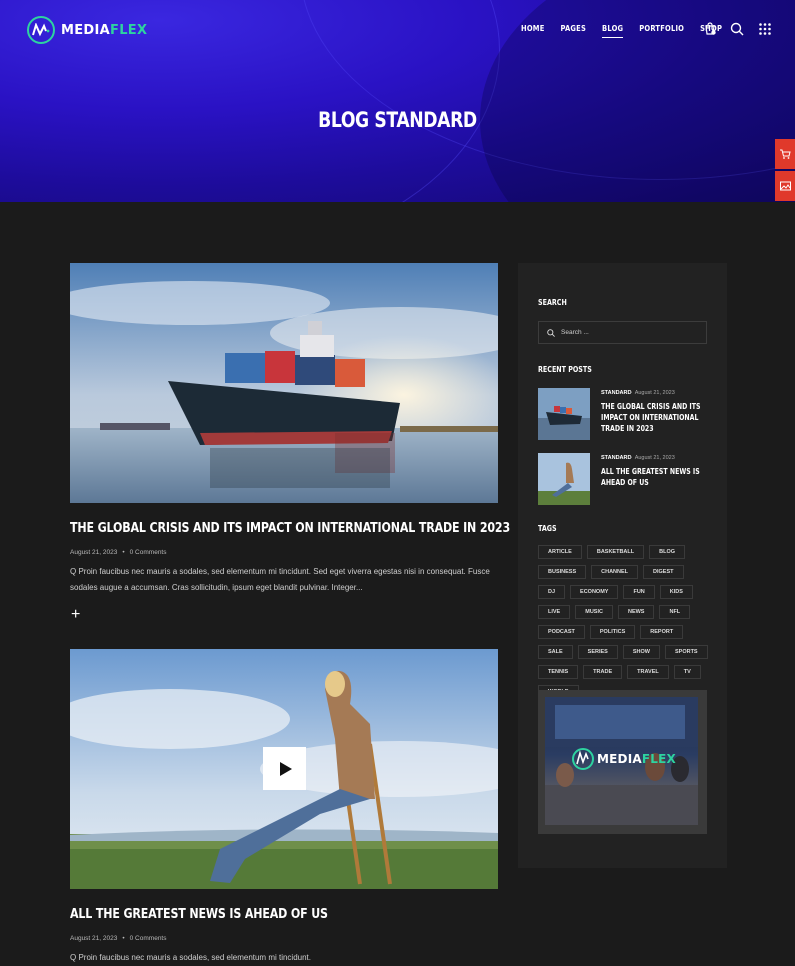  I want to click on nav-home: HOME, so click(533, 31).